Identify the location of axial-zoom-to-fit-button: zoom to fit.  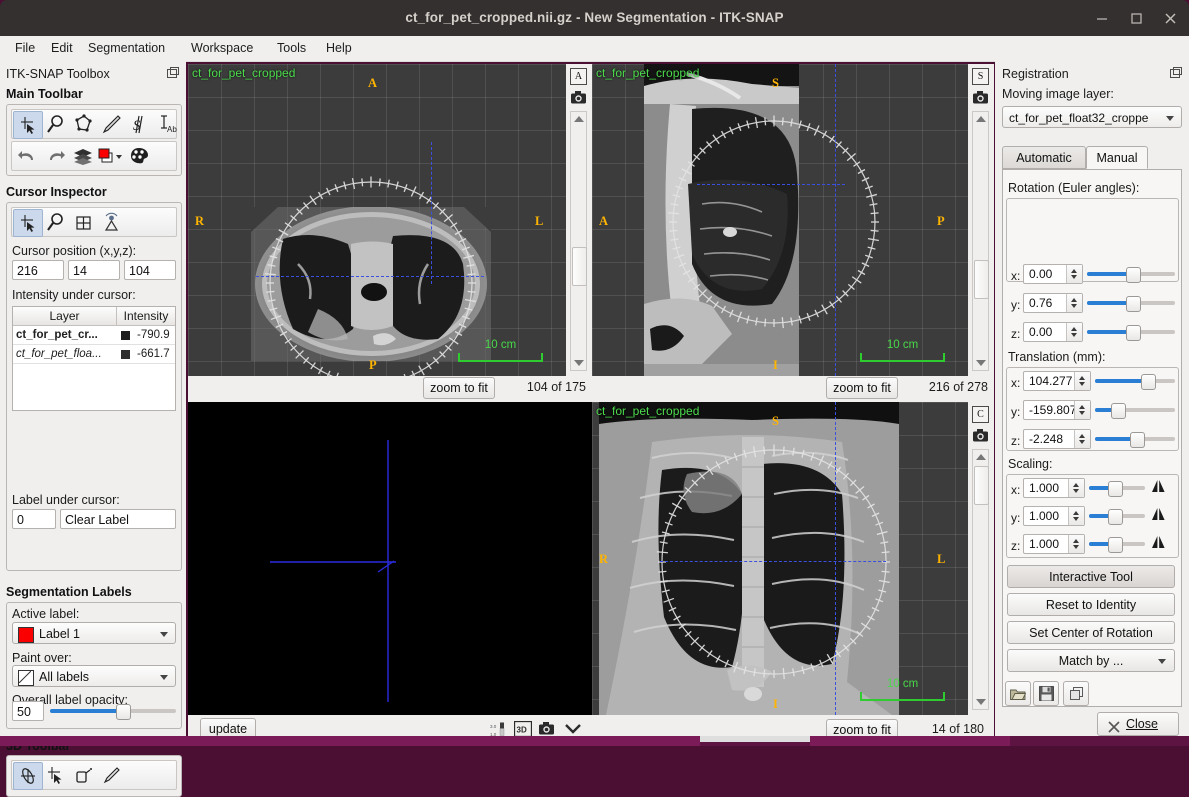
(459, 388).